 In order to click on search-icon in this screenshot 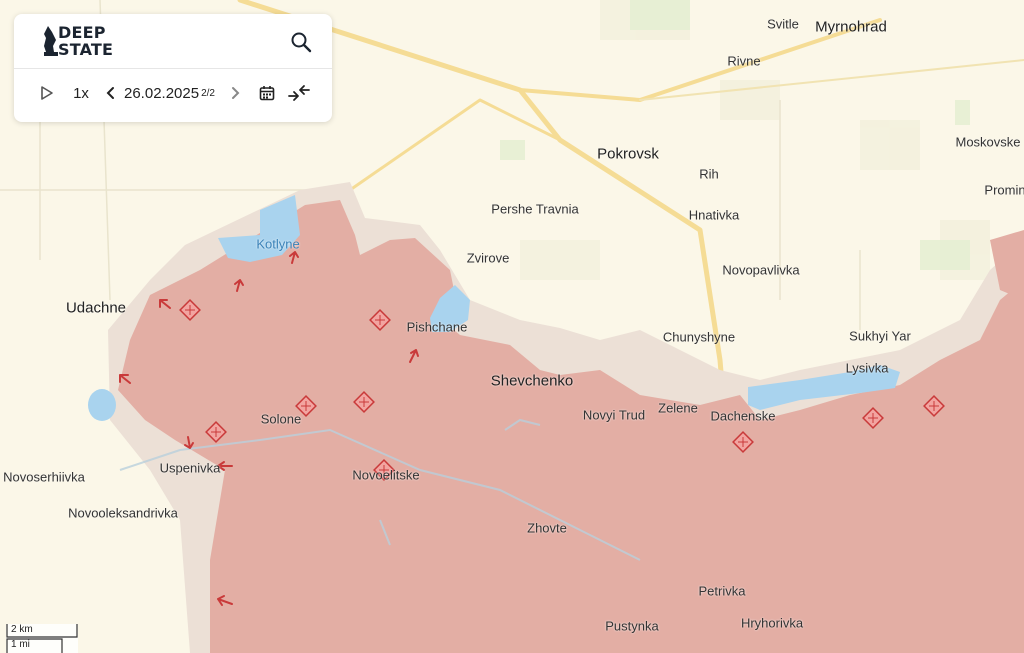, I will do `click(301, 42)`.